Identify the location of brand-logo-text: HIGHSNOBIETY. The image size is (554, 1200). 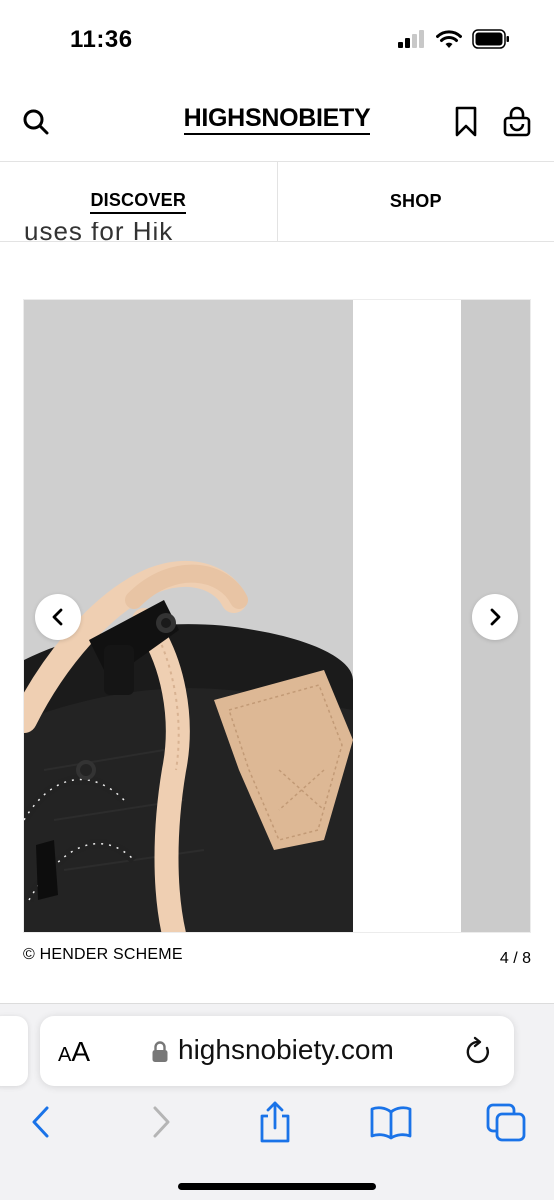
(277, 119).